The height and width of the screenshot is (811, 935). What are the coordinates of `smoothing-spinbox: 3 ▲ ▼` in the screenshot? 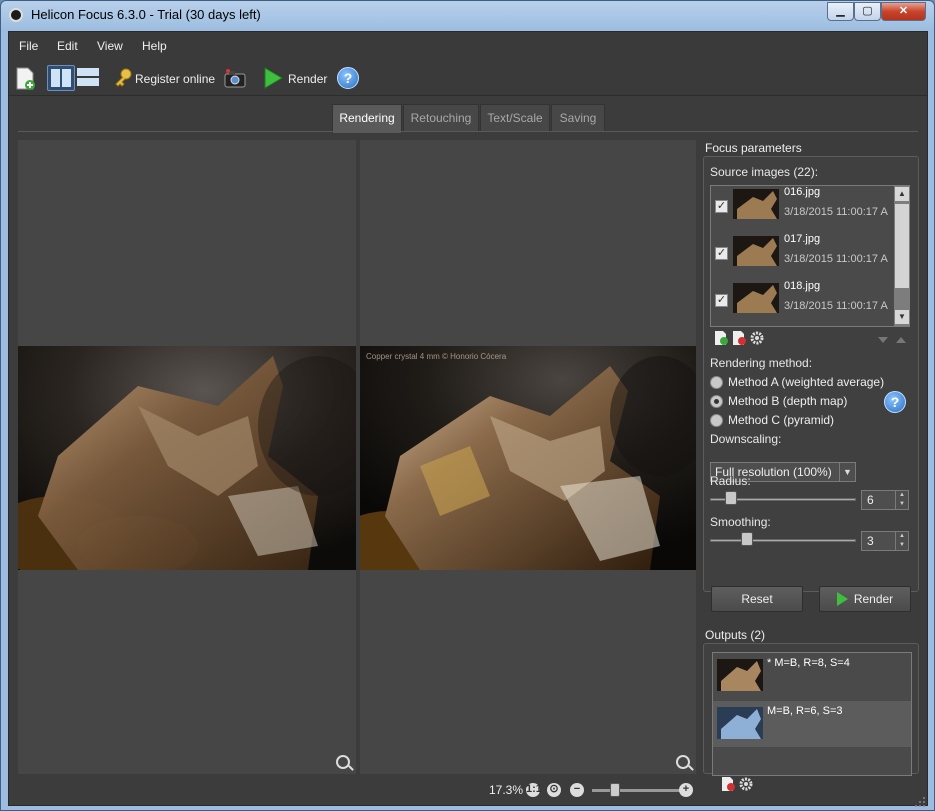 It's located at (885, 541).